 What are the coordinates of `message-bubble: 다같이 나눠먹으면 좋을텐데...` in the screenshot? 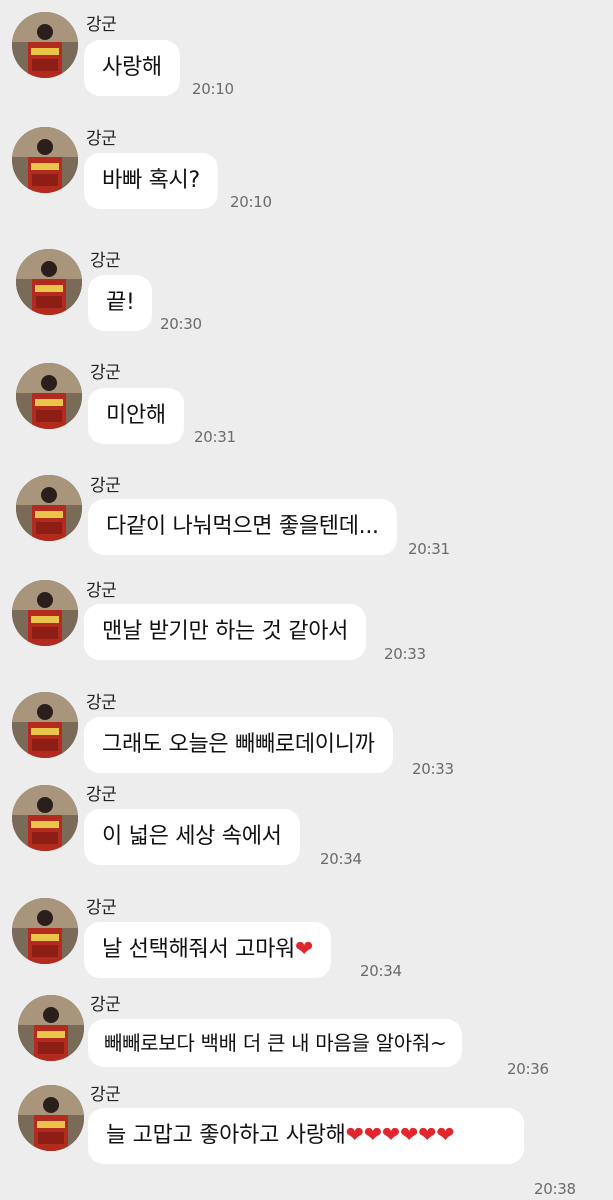 It's located at (242, 527).